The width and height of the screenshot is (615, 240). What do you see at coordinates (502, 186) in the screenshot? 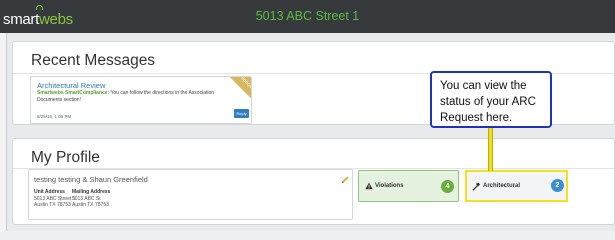
I see `architectural-label: Architectural` at bounding box center [502, 186].